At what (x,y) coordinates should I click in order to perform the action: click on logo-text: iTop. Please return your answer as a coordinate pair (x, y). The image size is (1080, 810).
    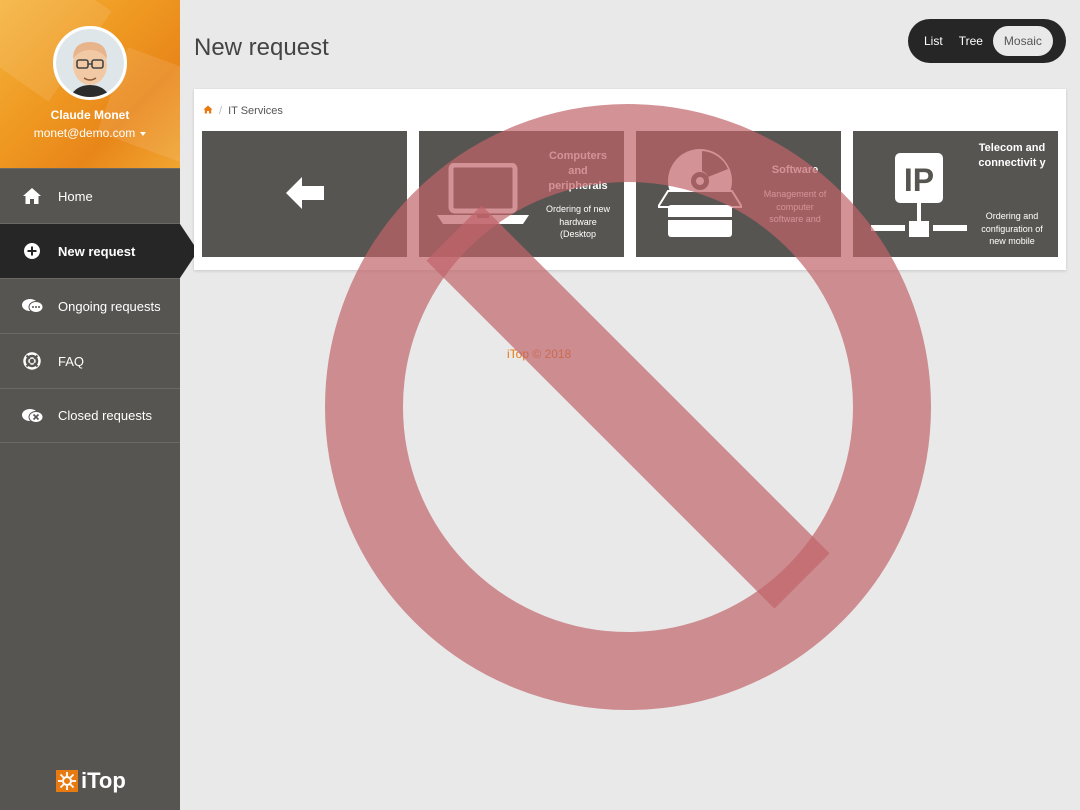
    Looking at the image, I should click on (103, 780).